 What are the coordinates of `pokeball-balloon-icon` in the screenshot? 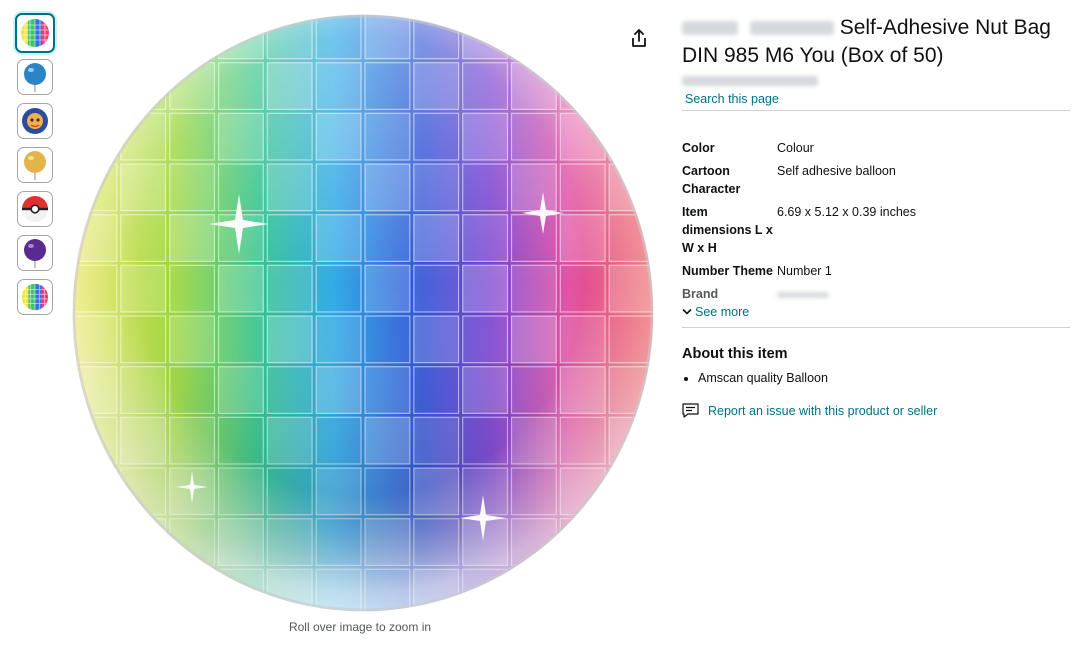 It's located at (35, 209).